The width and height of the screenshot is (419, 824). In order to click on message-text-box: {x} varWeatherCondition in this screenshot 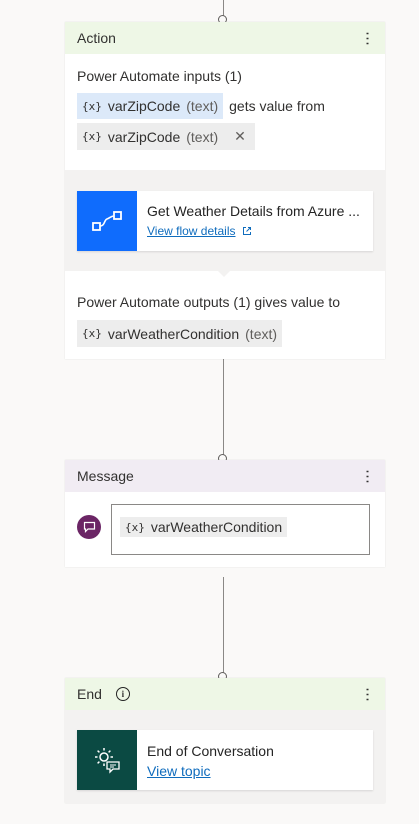, I will do `click(240, 529)`.